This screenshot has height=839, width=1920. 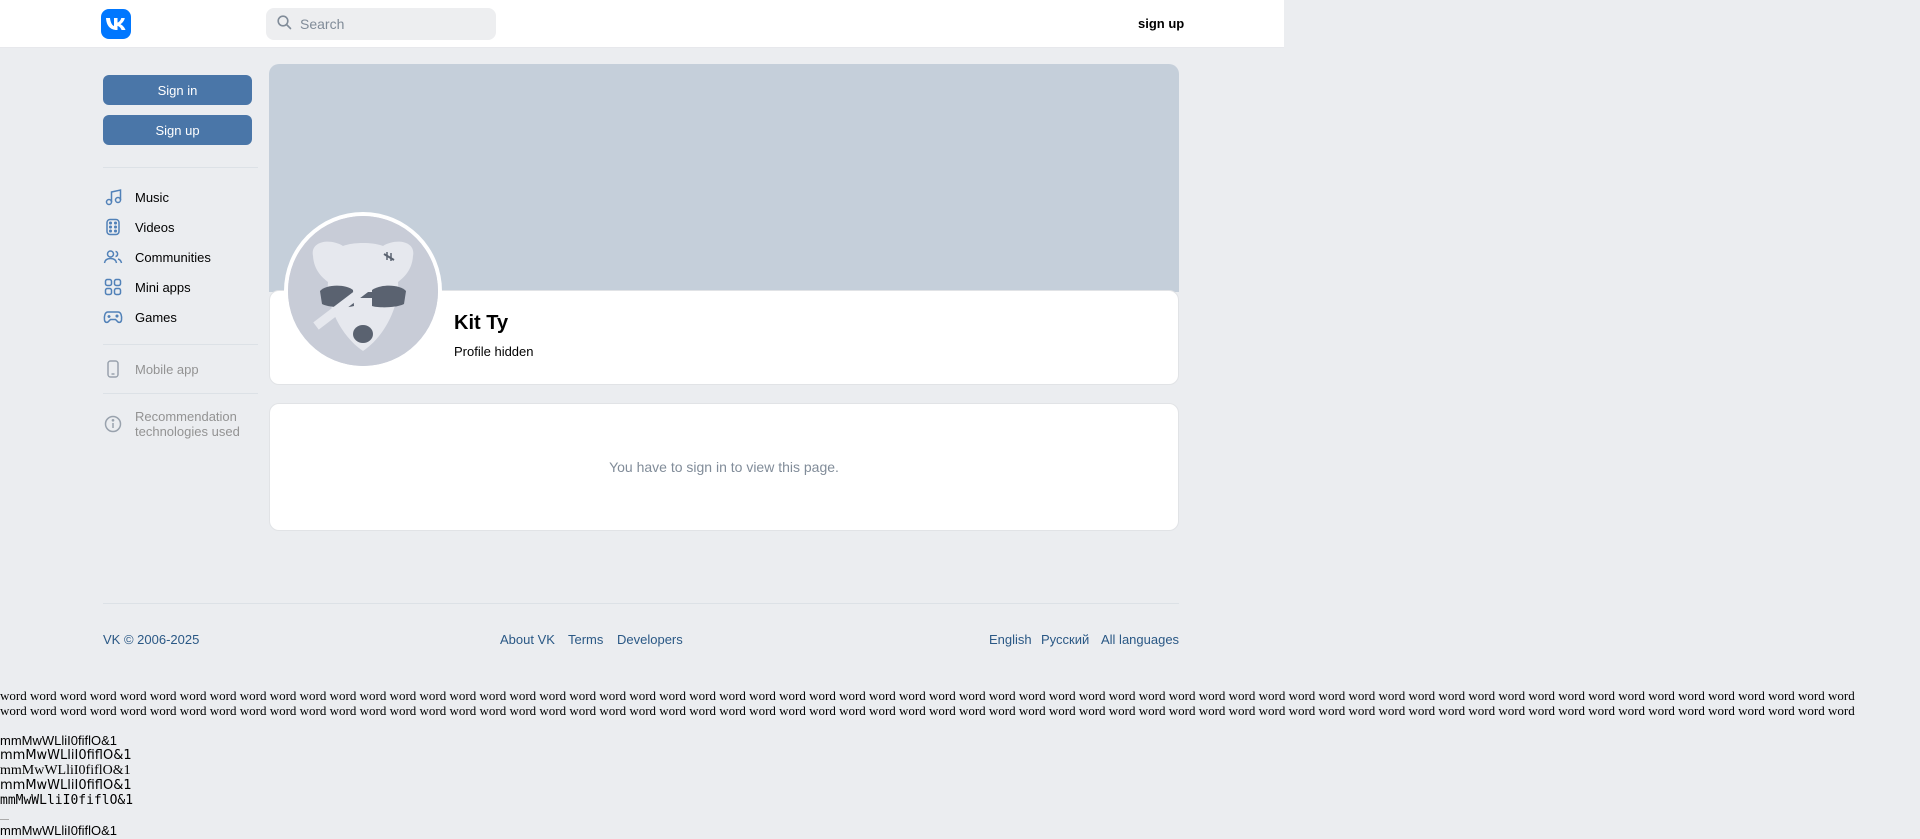 I want to click on sidebar-item-label: Mobile app, so click(x=167, y=369).